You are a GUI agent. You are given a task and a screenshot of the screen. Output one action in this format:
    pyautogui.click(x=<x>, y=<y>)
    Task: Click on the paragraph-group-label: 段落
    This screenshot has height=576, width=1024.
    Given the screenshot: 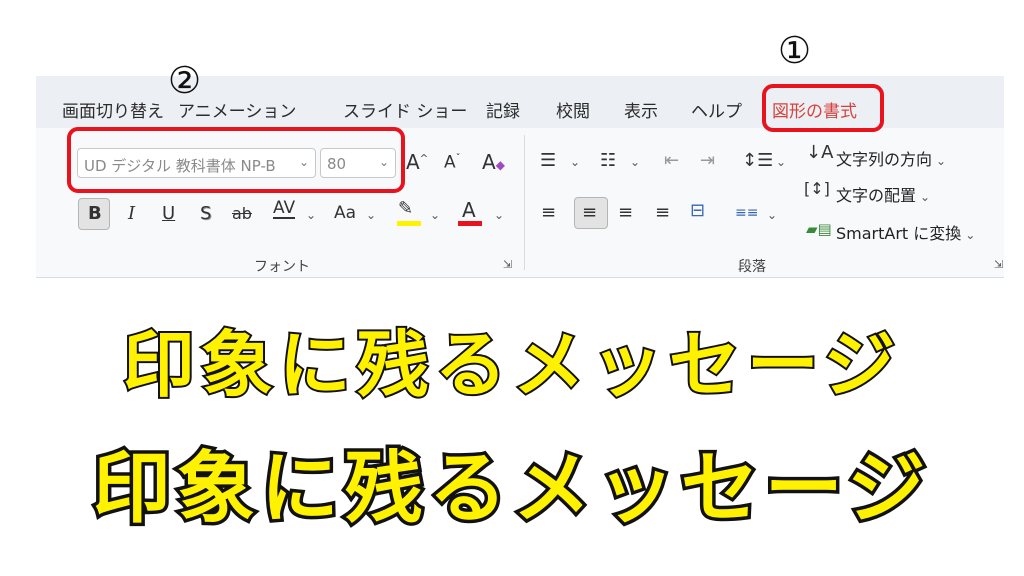 What is the action you would take?
    pyautogui.click(x=752, y=267)
    